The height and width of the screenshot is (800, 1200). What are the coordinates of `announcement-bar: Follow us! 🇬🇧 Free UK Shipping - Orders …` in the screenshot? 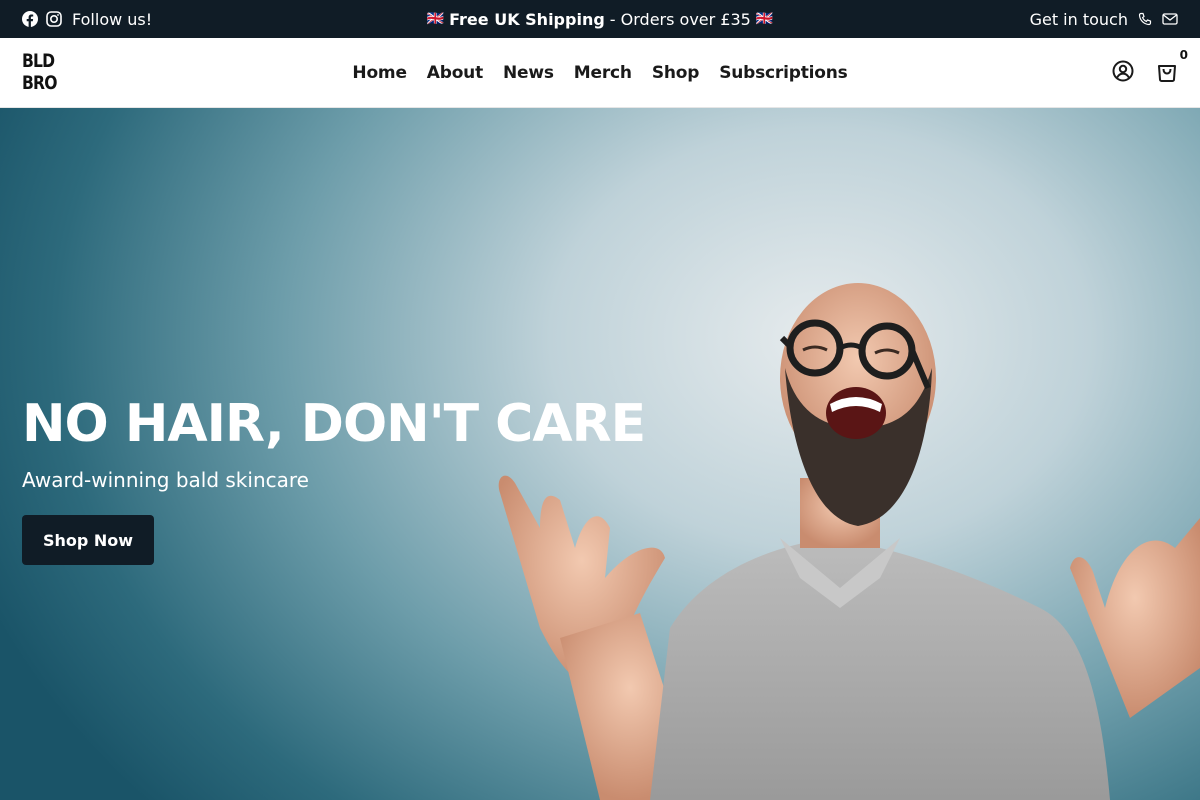 It's located at (600, 19).